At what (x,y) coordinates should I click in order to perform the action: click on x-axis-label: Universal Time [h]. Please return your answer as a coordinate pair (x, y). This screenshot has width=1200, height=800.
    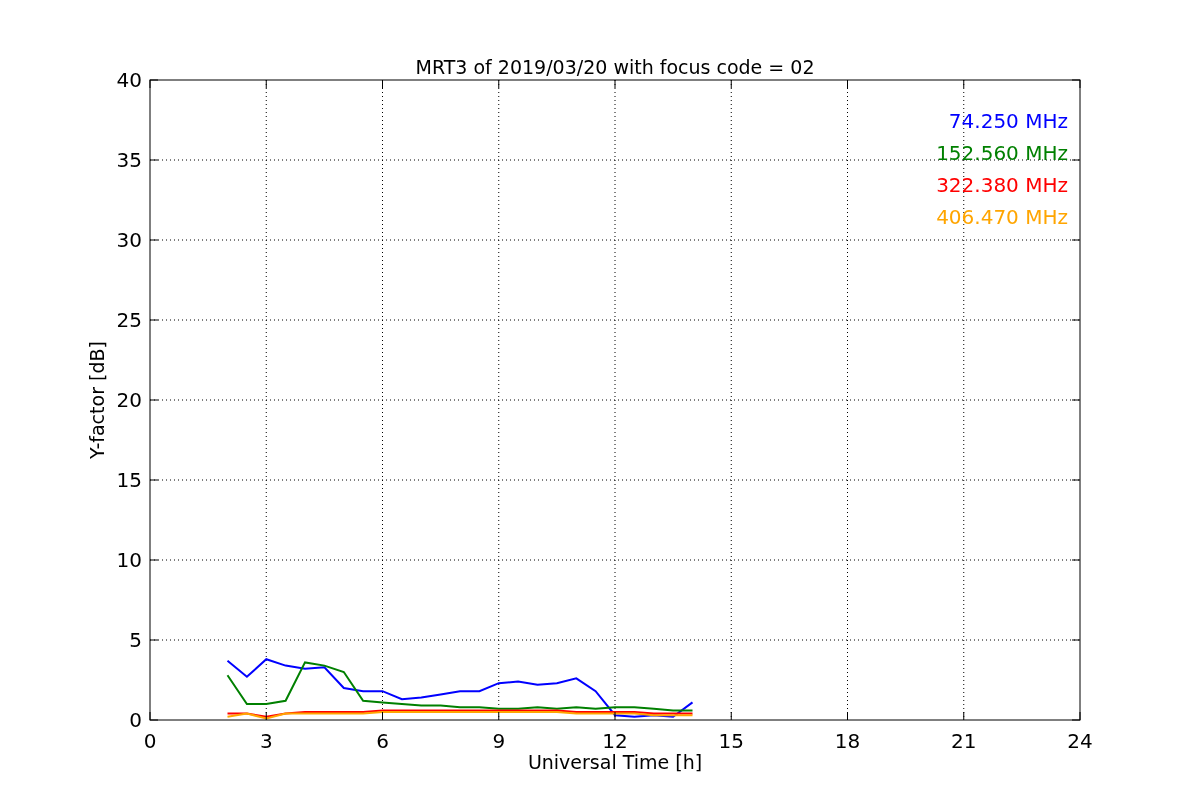
    Looking at the image, I should click on (615, 762).